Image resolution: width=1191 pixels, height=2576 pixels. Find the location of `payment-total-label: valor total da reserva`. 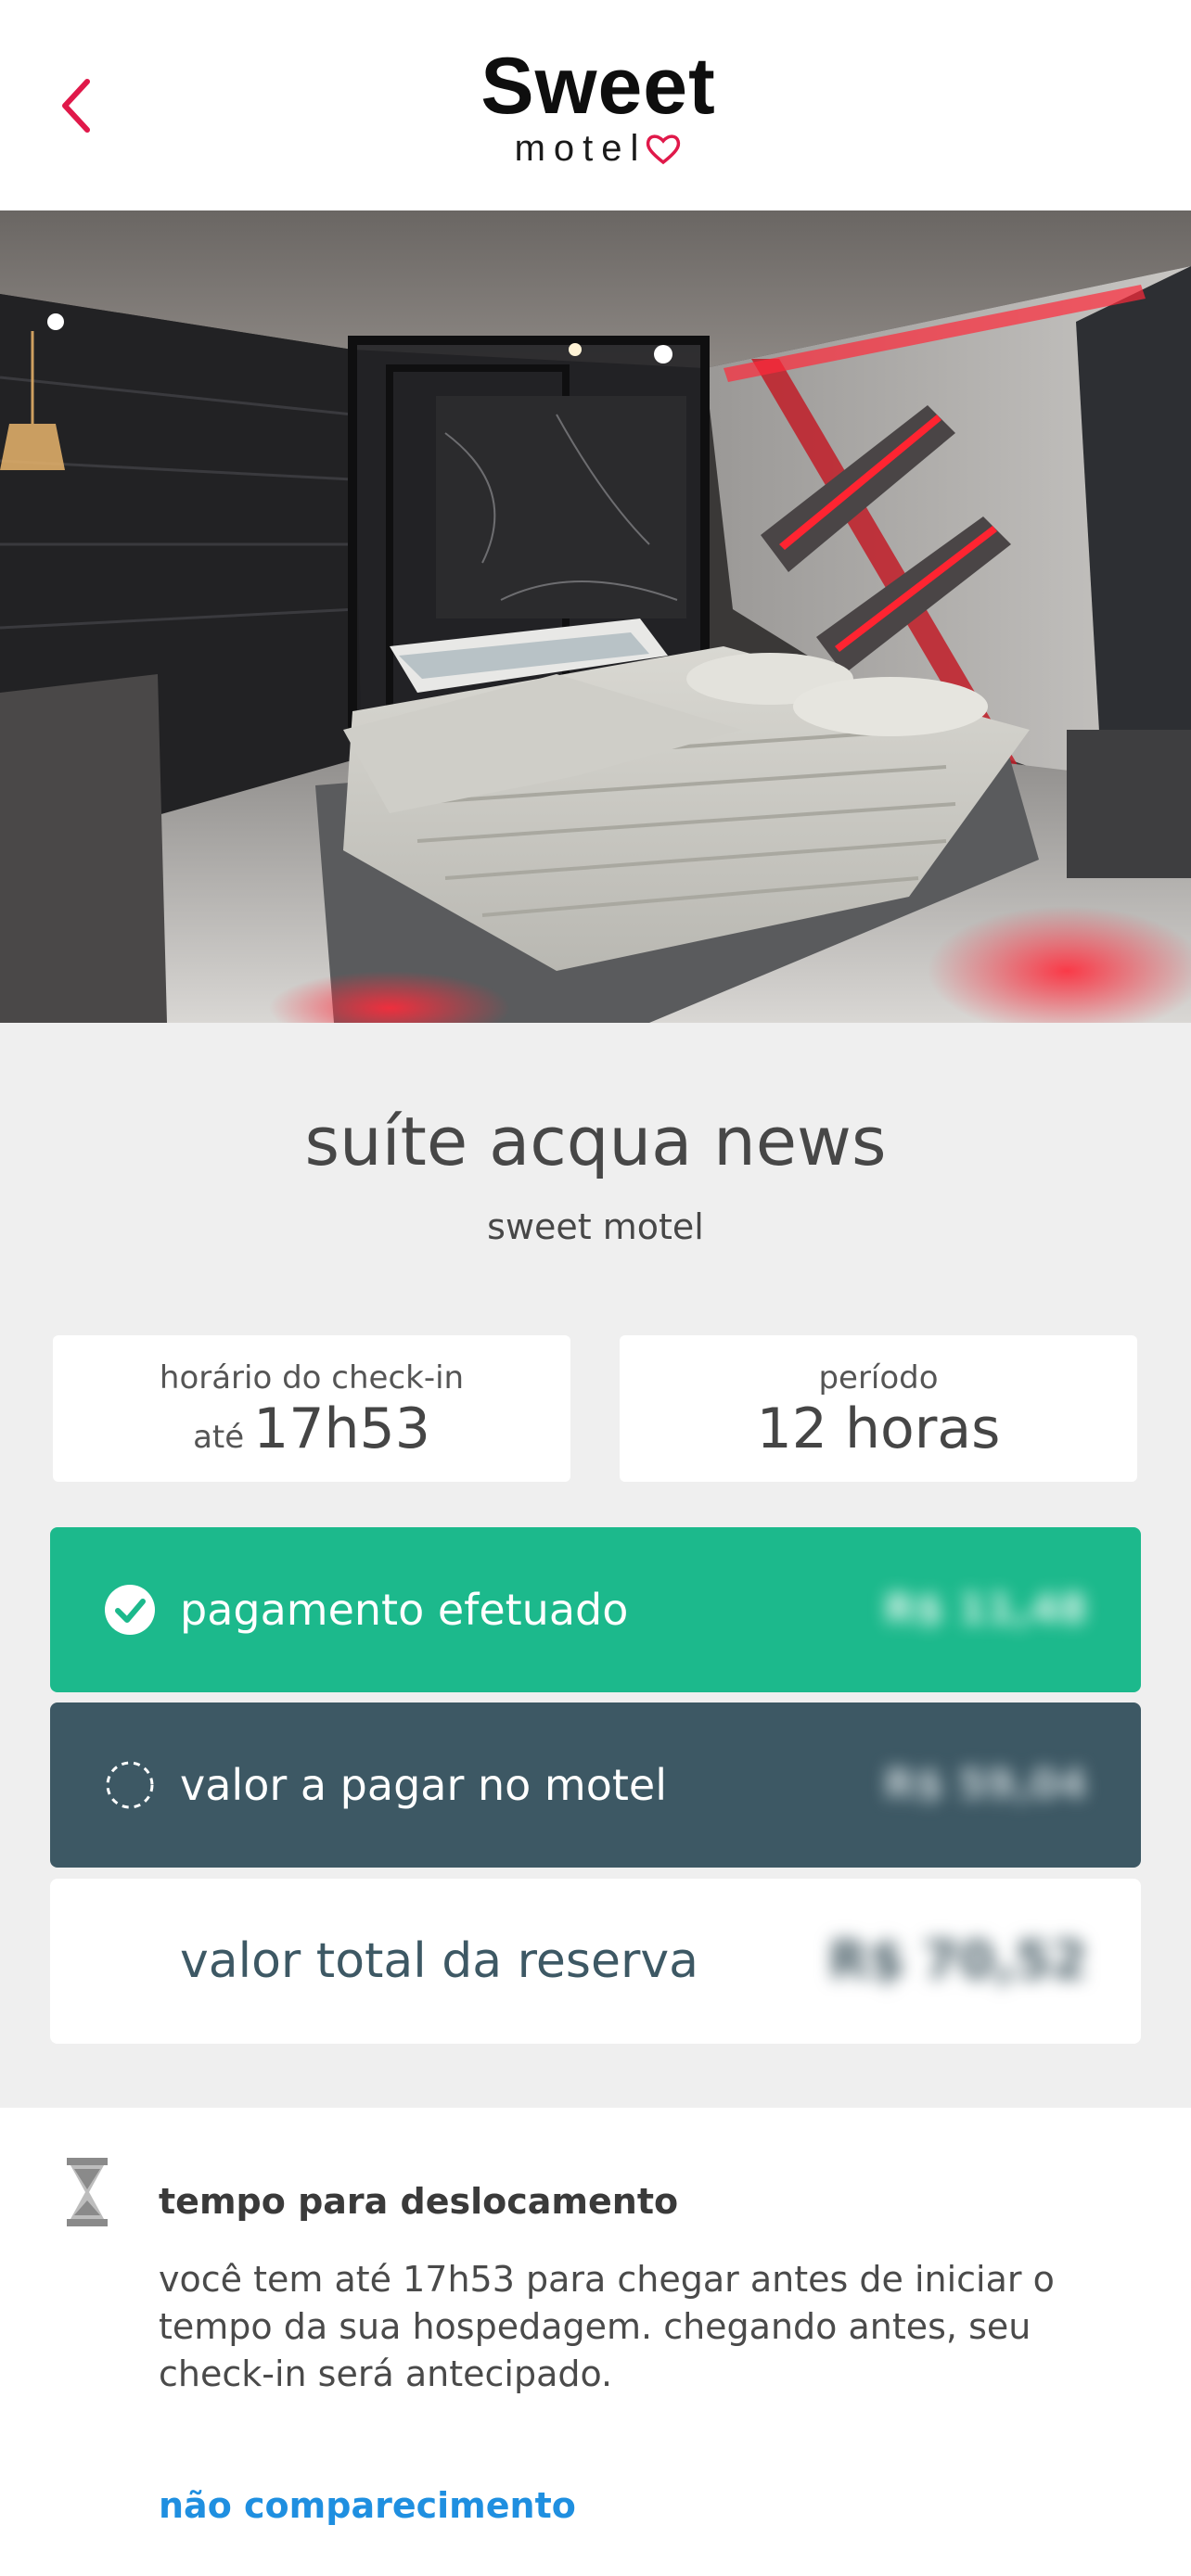

payment-total-label: valor total da reserva is located at coordinates (439, 1961).